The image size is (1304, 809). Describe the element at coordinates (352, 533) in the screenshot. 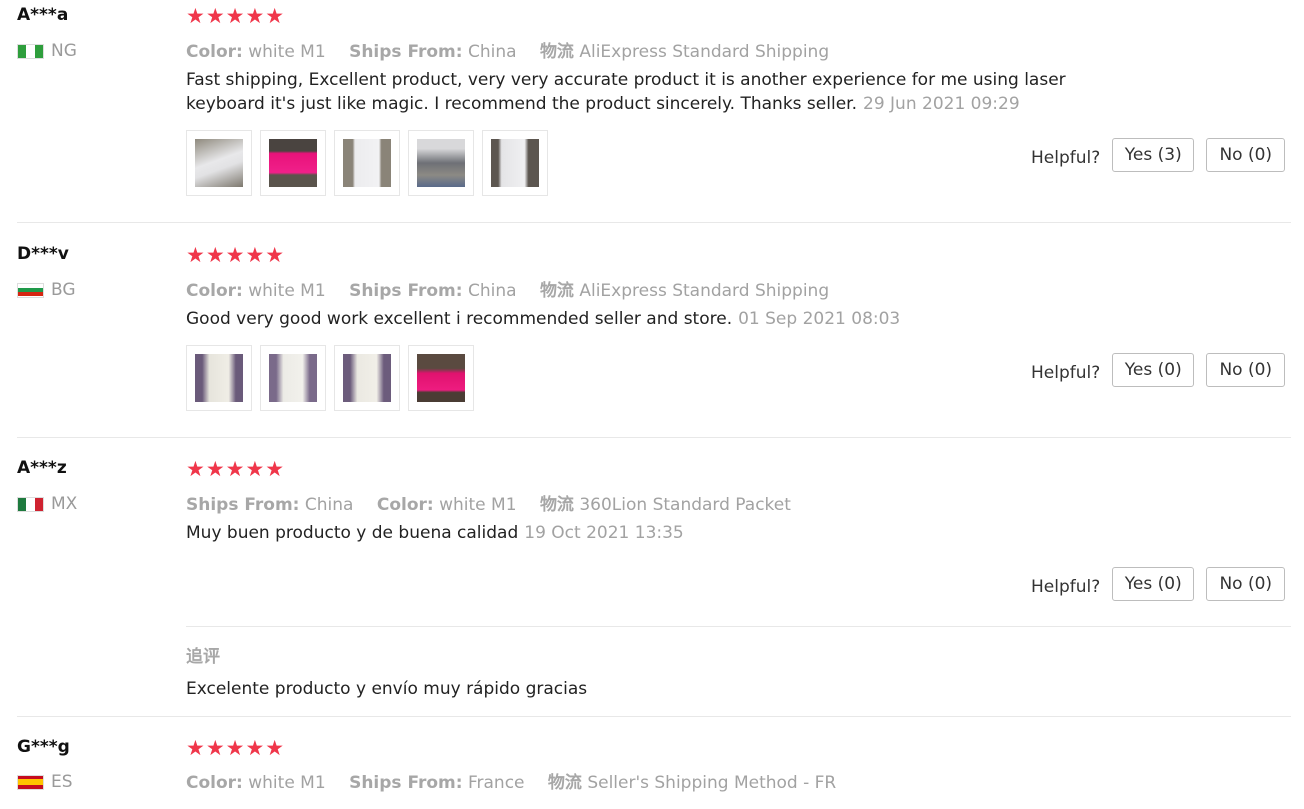

I see `review-body: Muy buen producto y de buena calidad` at that location.